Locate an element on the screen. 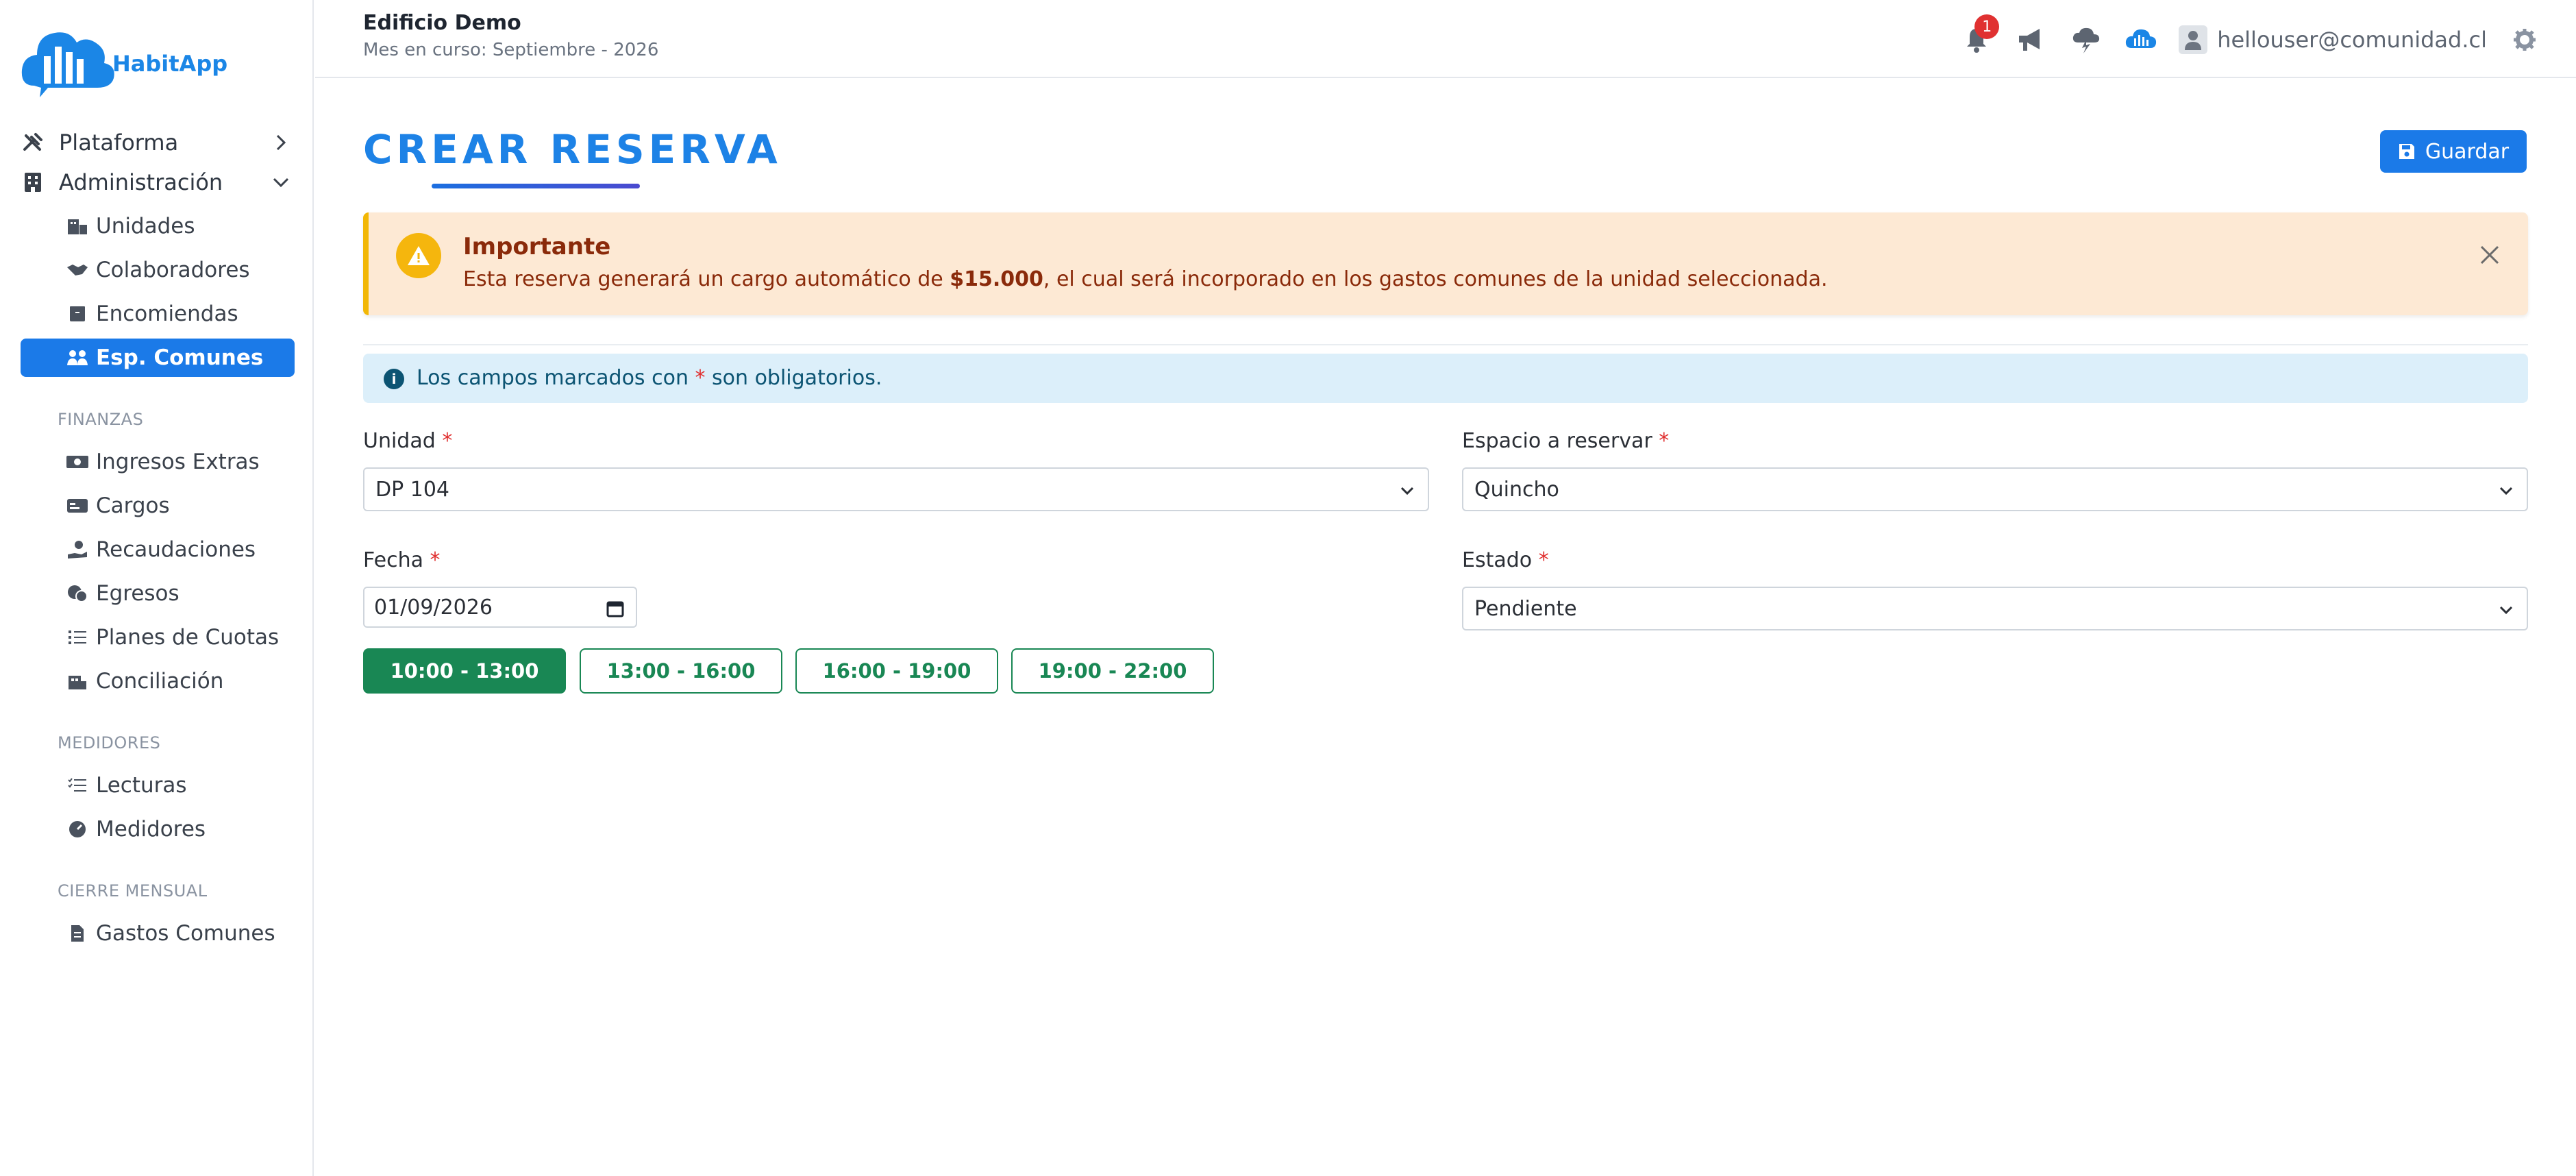 This screenshot has width=2576, height=1176. settings-button is located at coordinates (2524, 40).